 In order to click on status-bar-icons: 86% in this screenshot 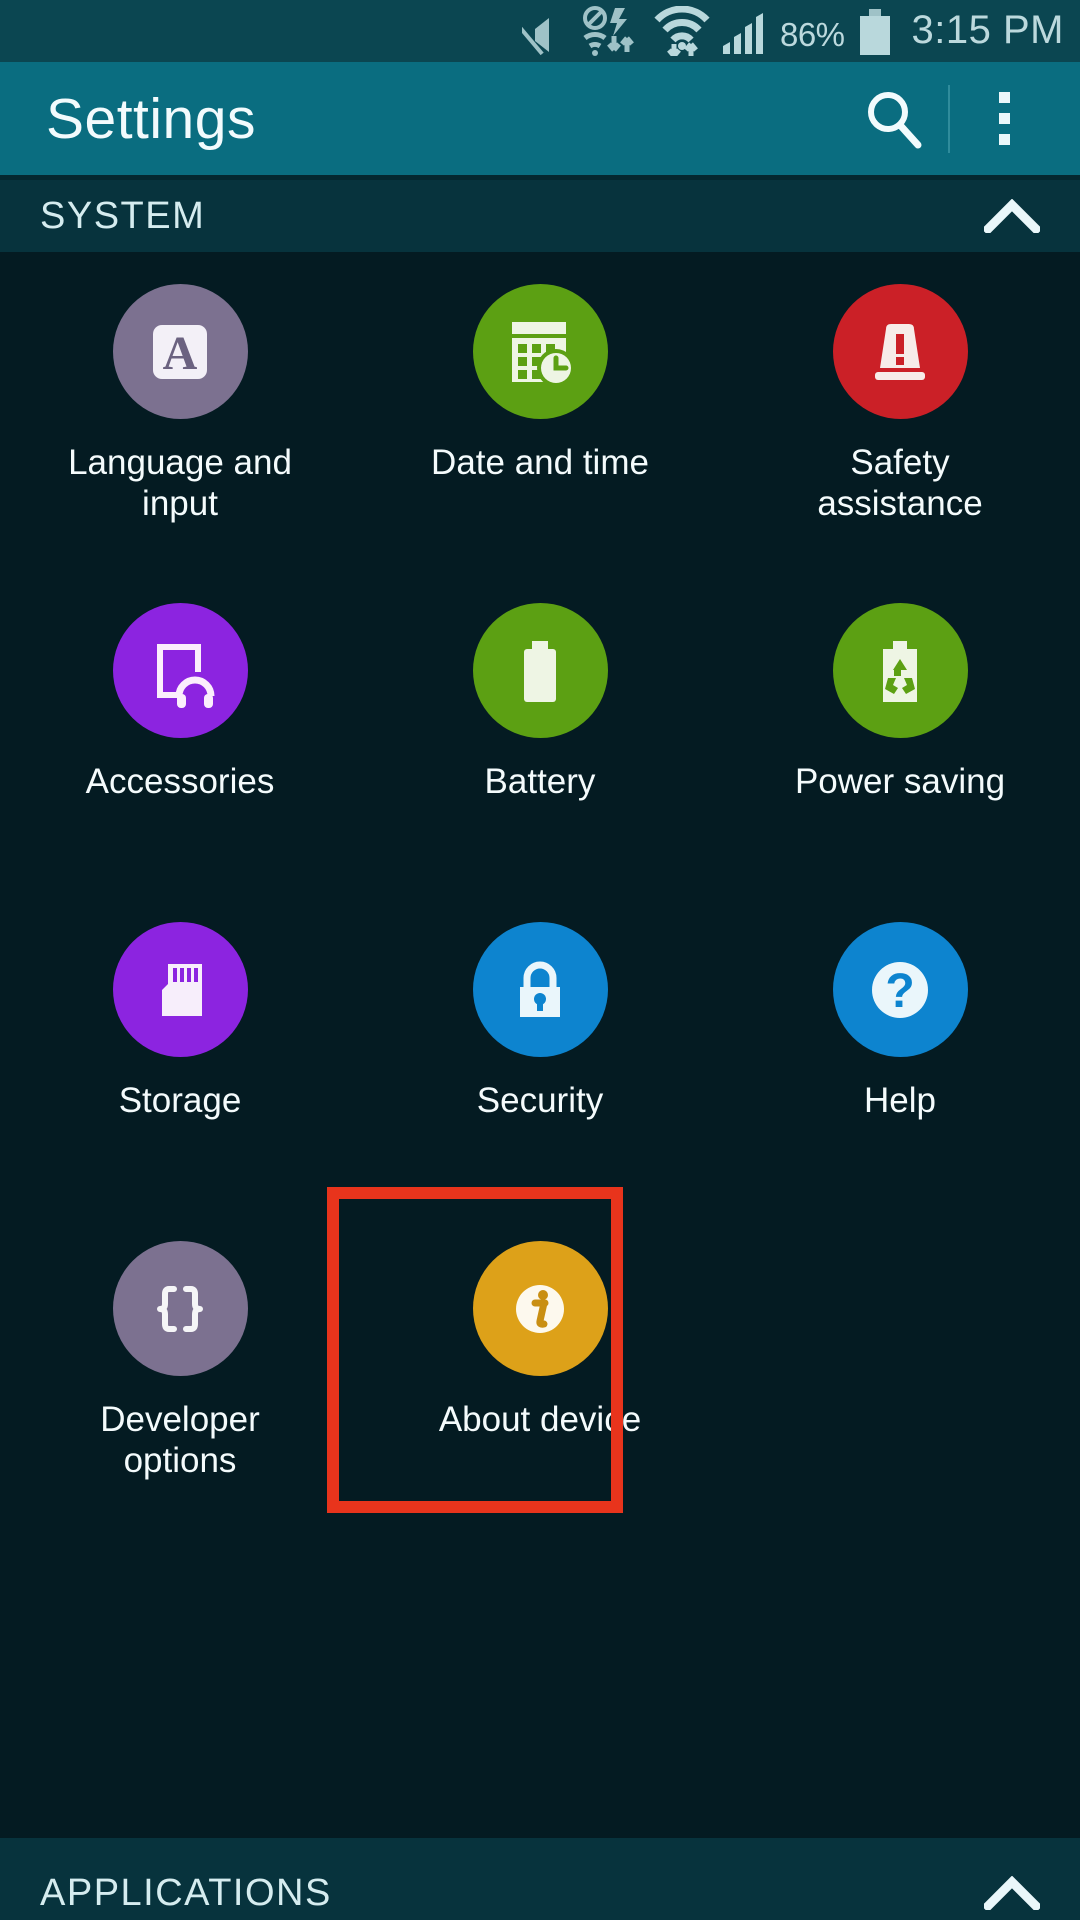, I will do `click(706, 31)`.